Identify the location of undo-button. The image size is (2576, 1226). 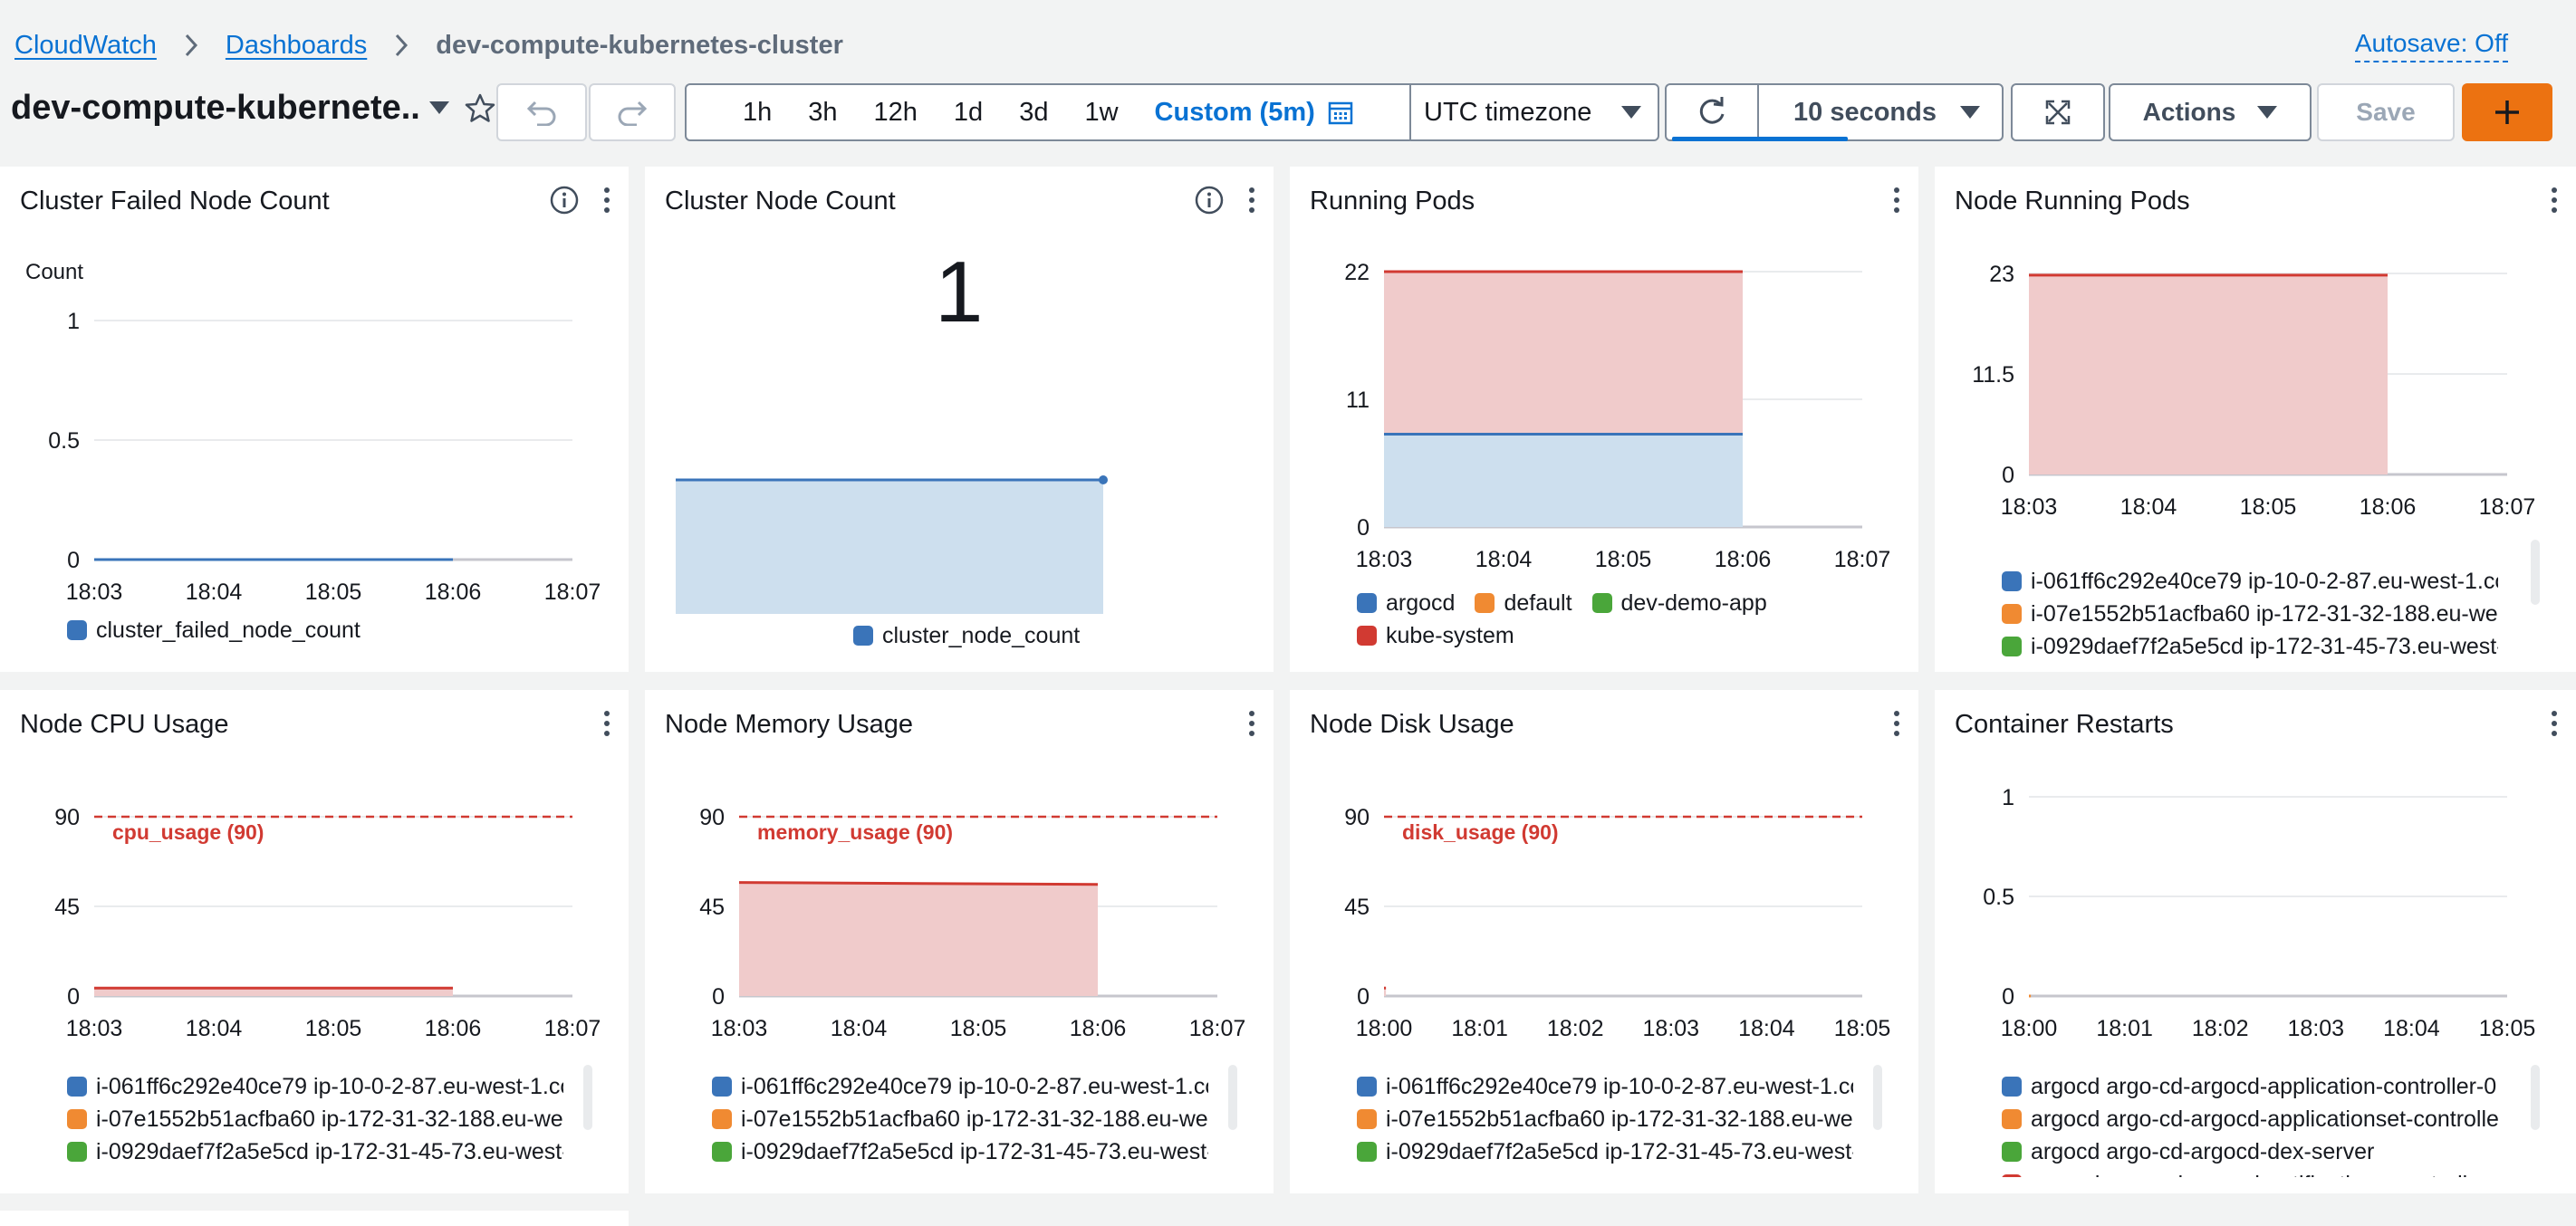
(541, 112).